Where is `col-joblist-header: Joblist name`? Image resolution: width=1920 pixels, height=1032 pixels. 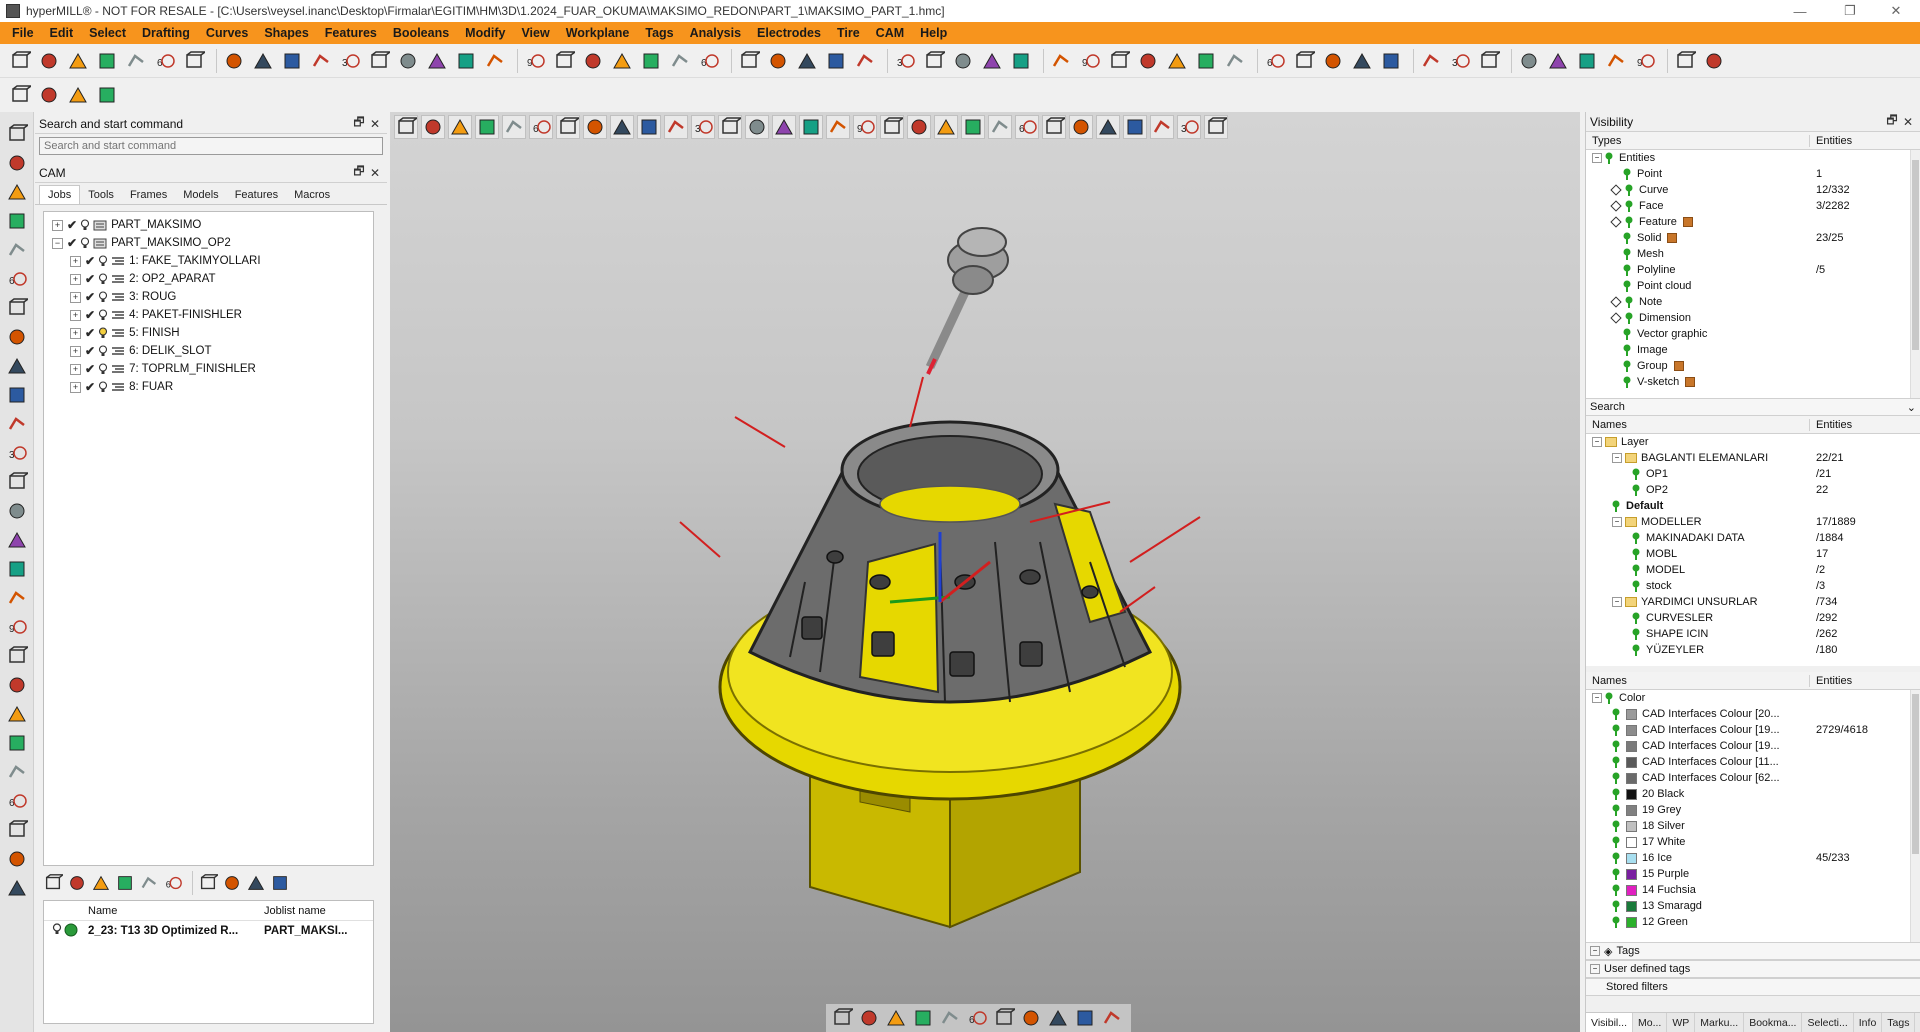 col-joblist-header: Joblist name is located at coordinates (295, 911).